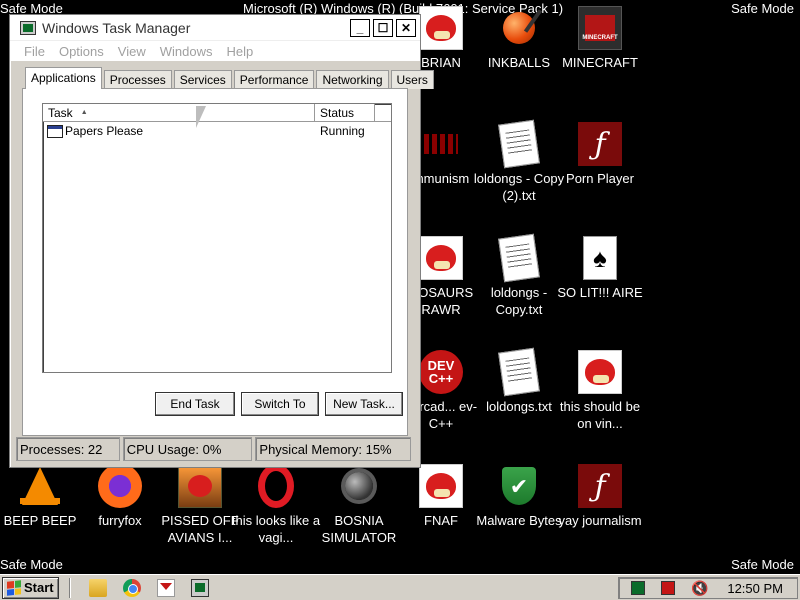  What do you see at coordinates (345, 112) in the screenshot?
I see `column-header-status: Status` at bounding box center [345, 112].